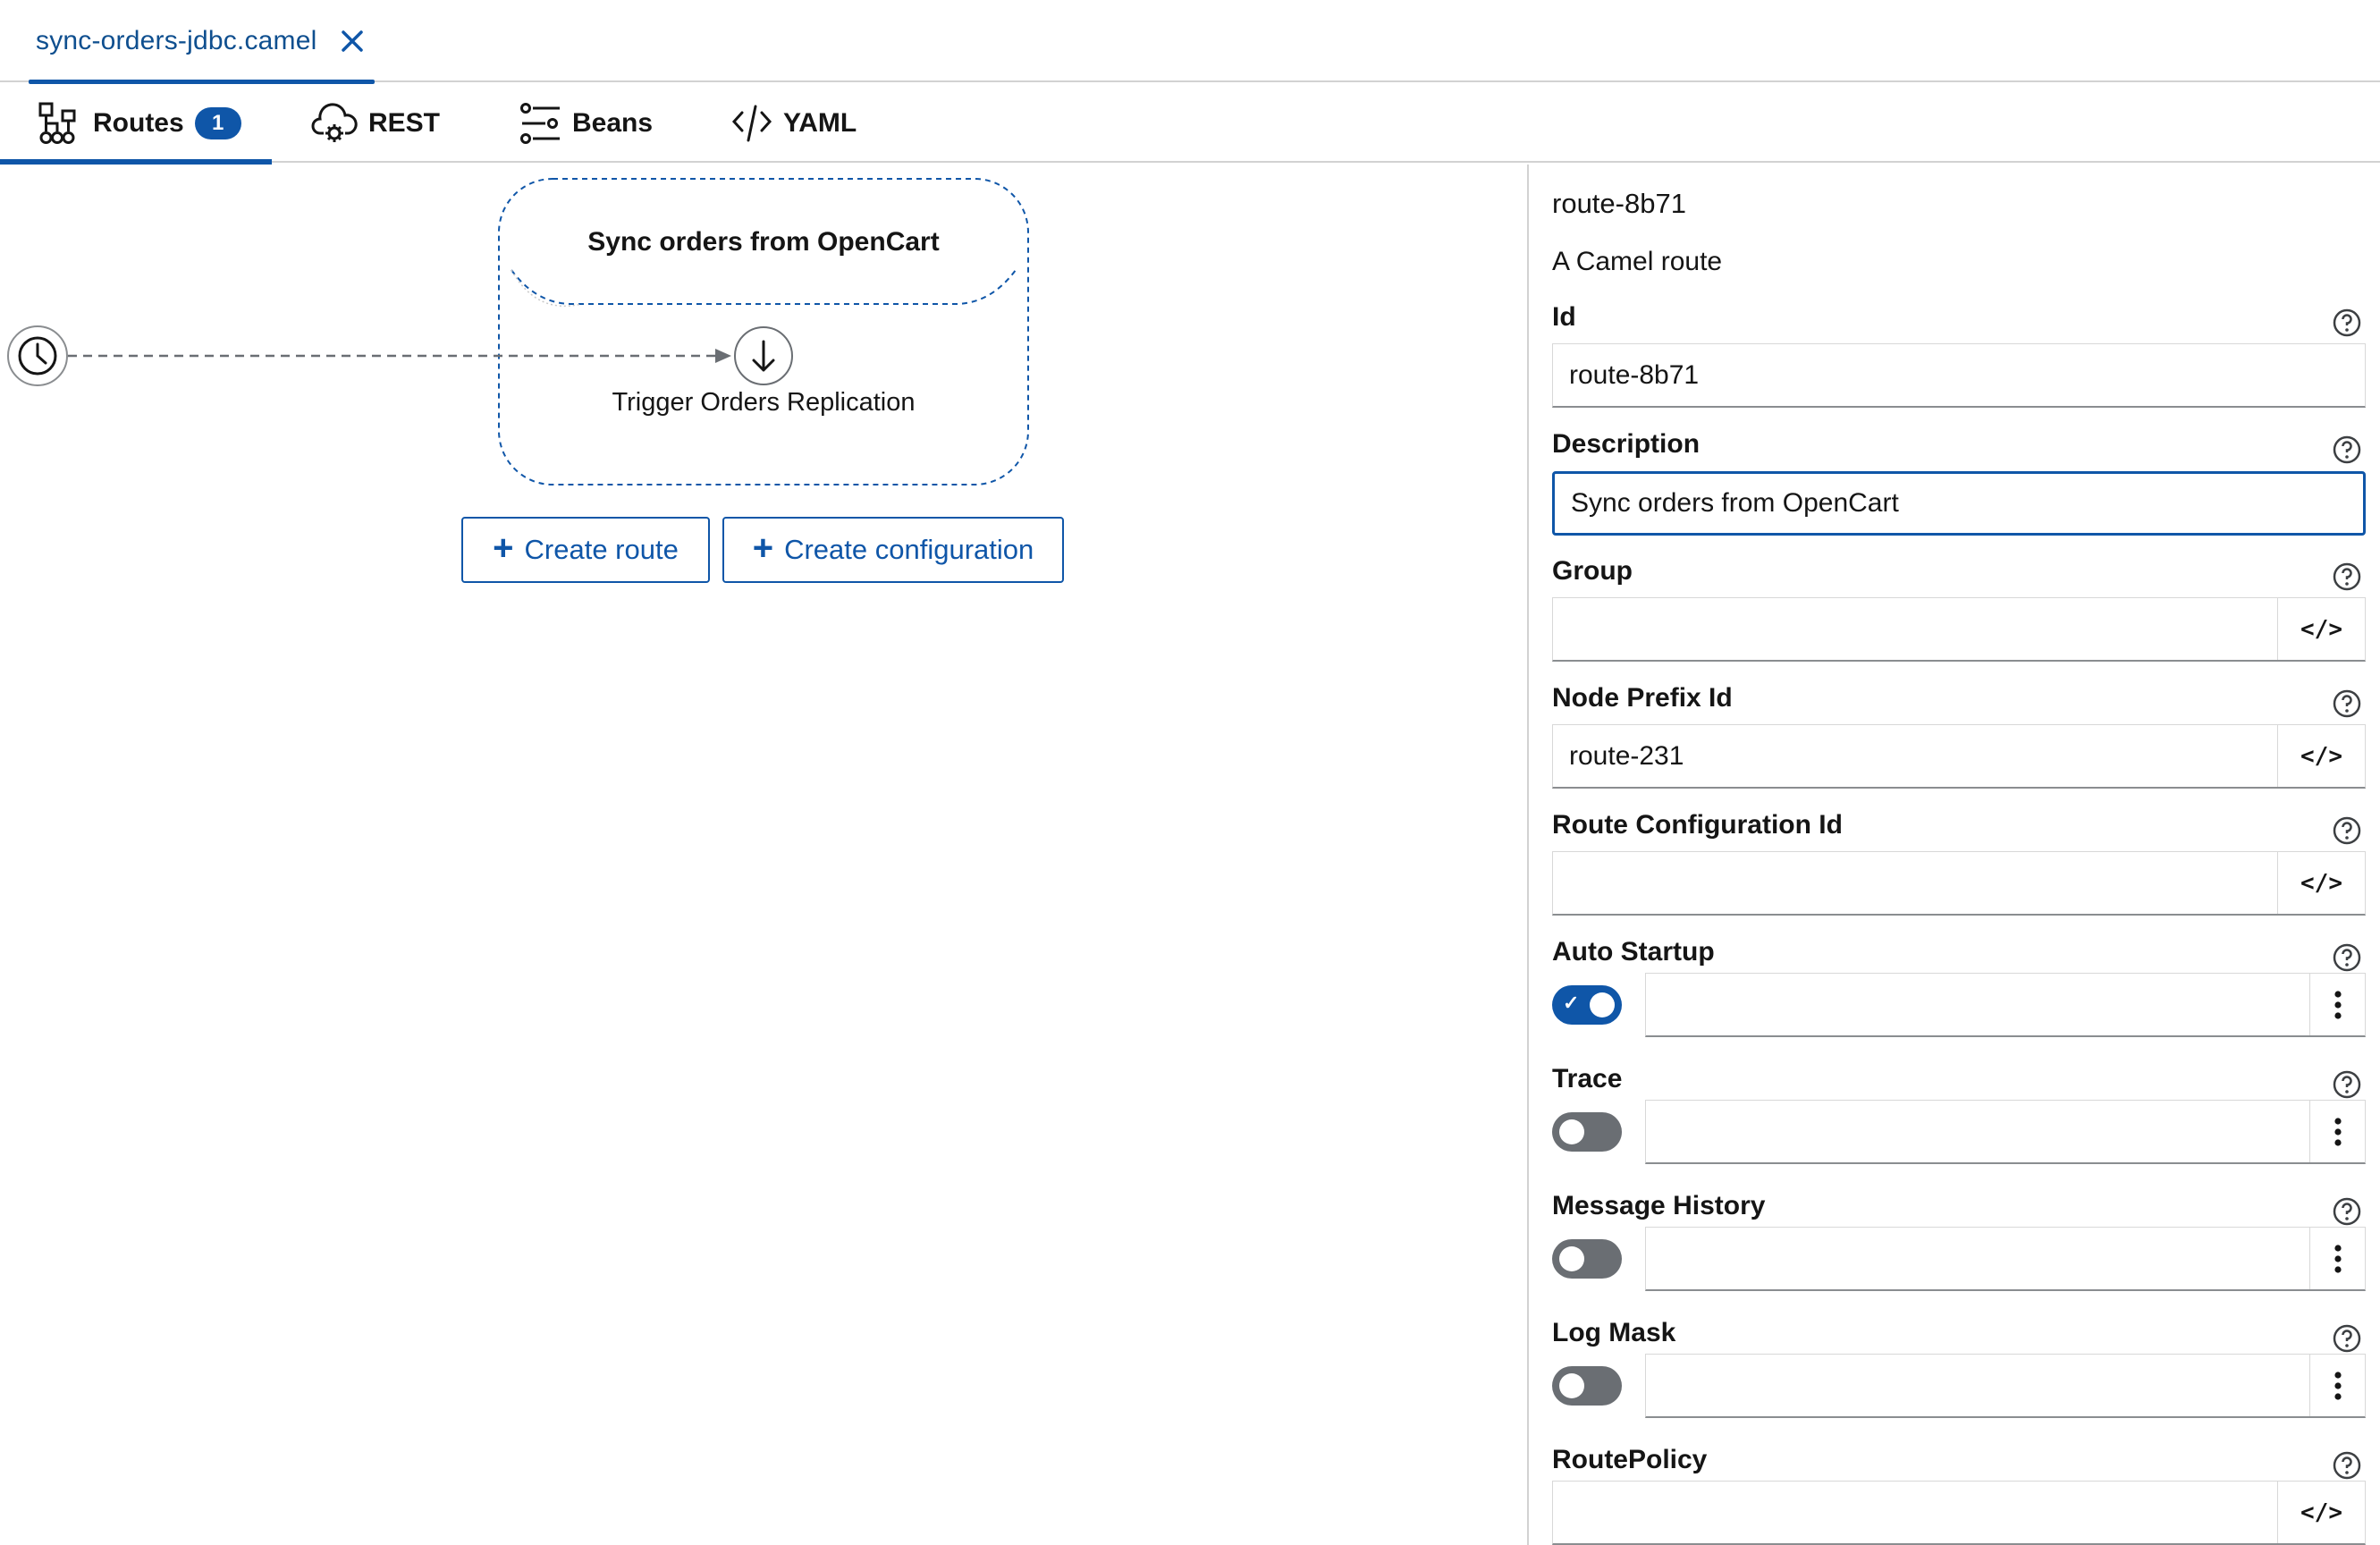  What do you see at coordinates (1614, 1332) in the screenshot?
I see `log-mask-label: Log Mask` at bounding box center [1614, 1332].